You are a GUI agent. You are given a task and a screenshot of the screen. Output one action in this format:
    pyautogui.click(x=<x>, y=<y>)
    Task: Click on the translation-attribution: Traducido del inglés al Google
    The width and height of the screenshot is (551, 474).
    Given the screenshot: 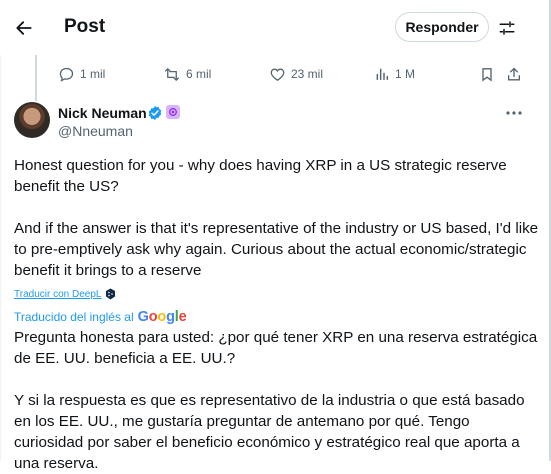 What is the action you would take?
    pyautogui.click(x=100, y=317)
    